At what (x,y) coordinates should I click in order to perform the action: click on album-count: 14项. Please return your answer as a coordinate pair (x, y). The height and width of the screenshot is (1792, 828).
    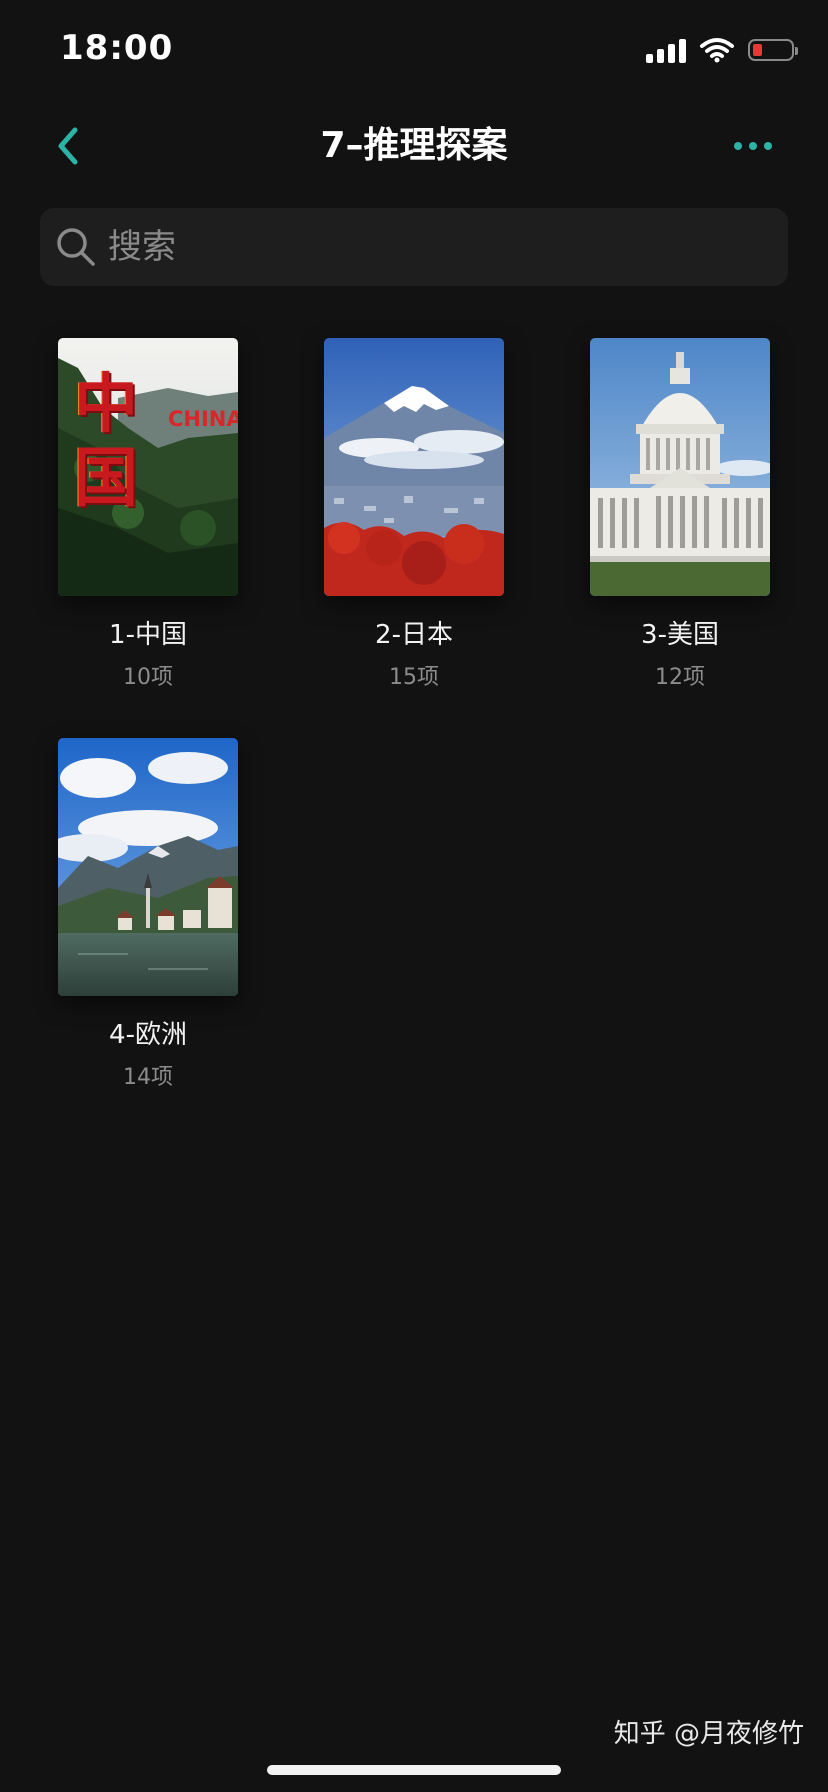
    Looking at the image, I should click on (148, 1077).